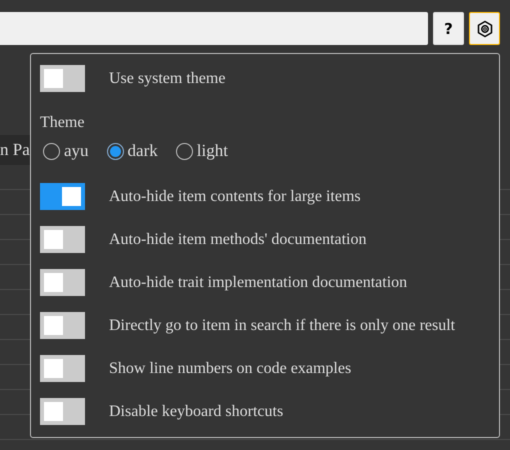 This screenshot has height=450, width=510. Describe the element at coordinates (235, 197) in the screenshot. I see `setting-label: Auto-hide item contents for large items` at that location.